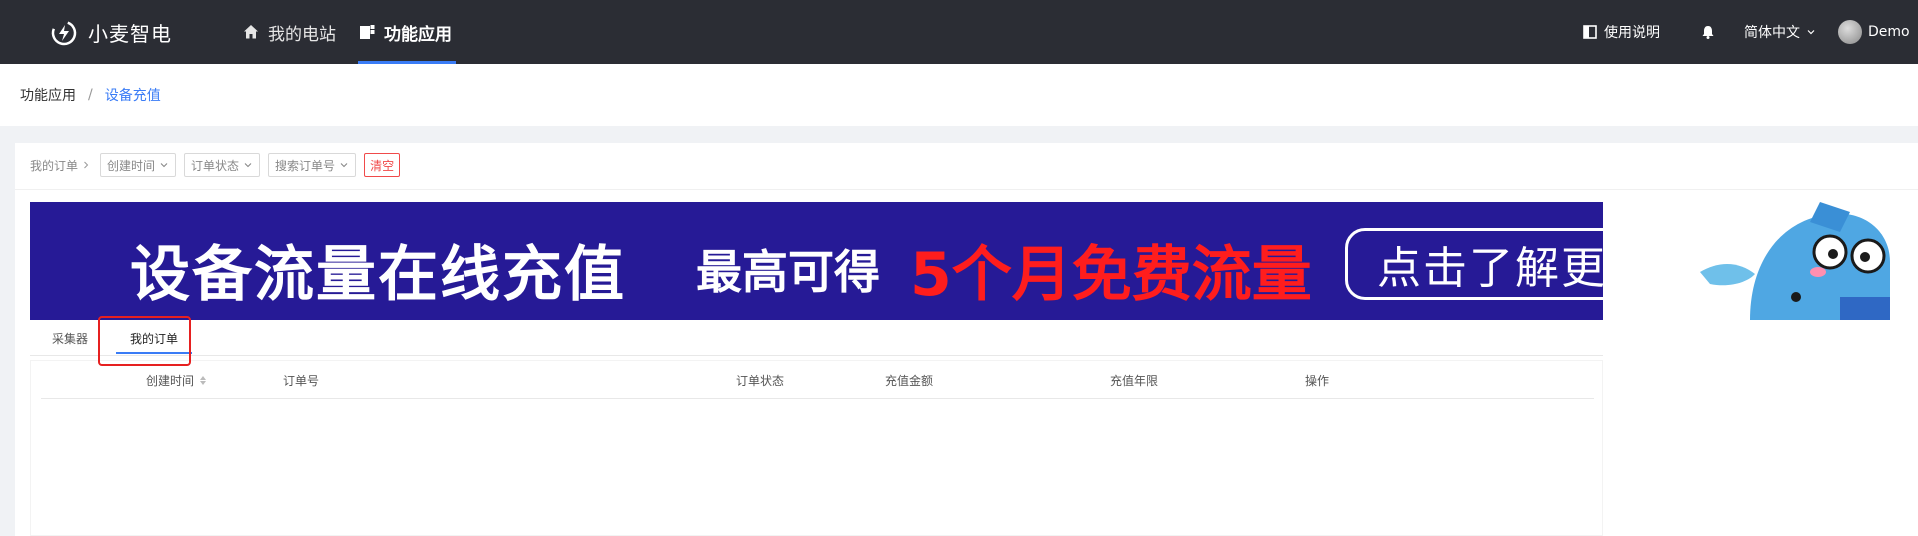  I want to click on column-header-order-status: 订单状态, so click(760, 380).